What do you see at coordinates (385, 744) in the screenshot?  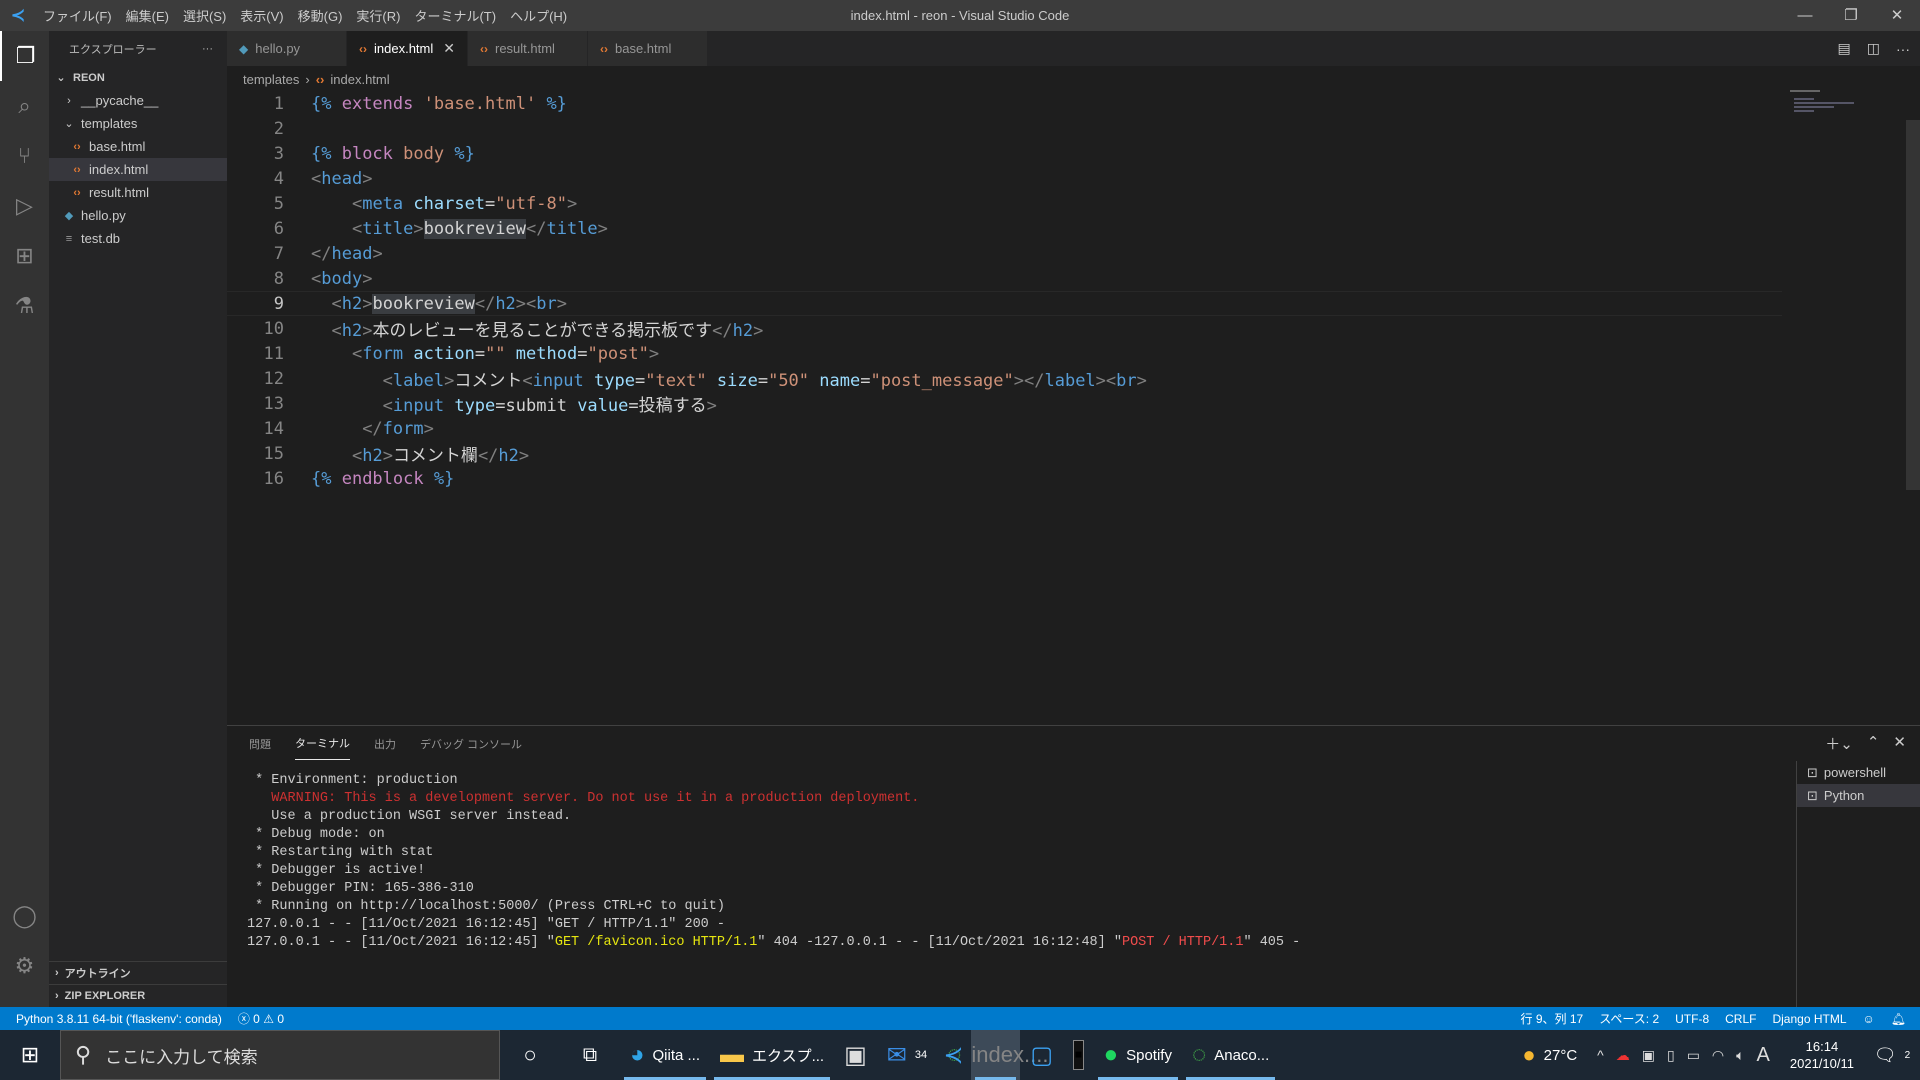 I see `panel-tab: 出力` at bounding box center [385, 744].